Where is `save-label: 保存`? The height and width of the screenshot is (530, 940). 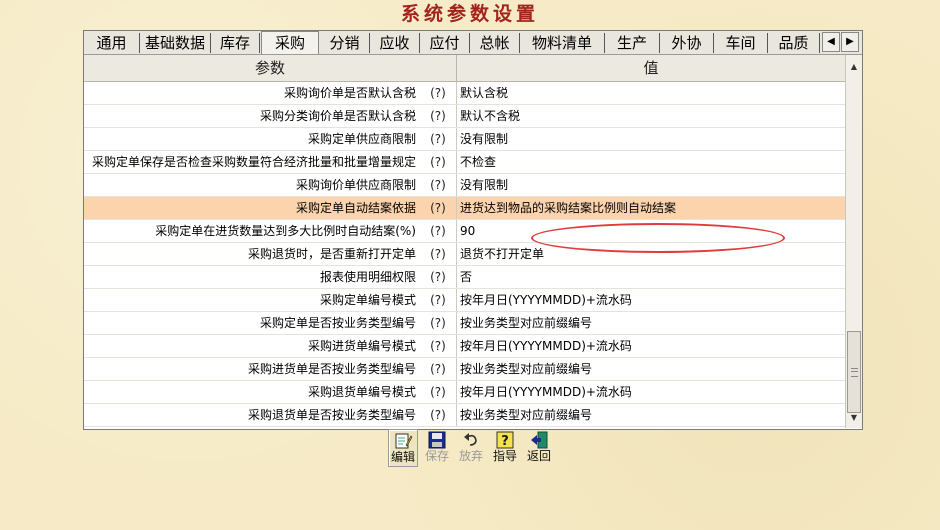
save-label: 保存 is located at coordinates (436, 456).